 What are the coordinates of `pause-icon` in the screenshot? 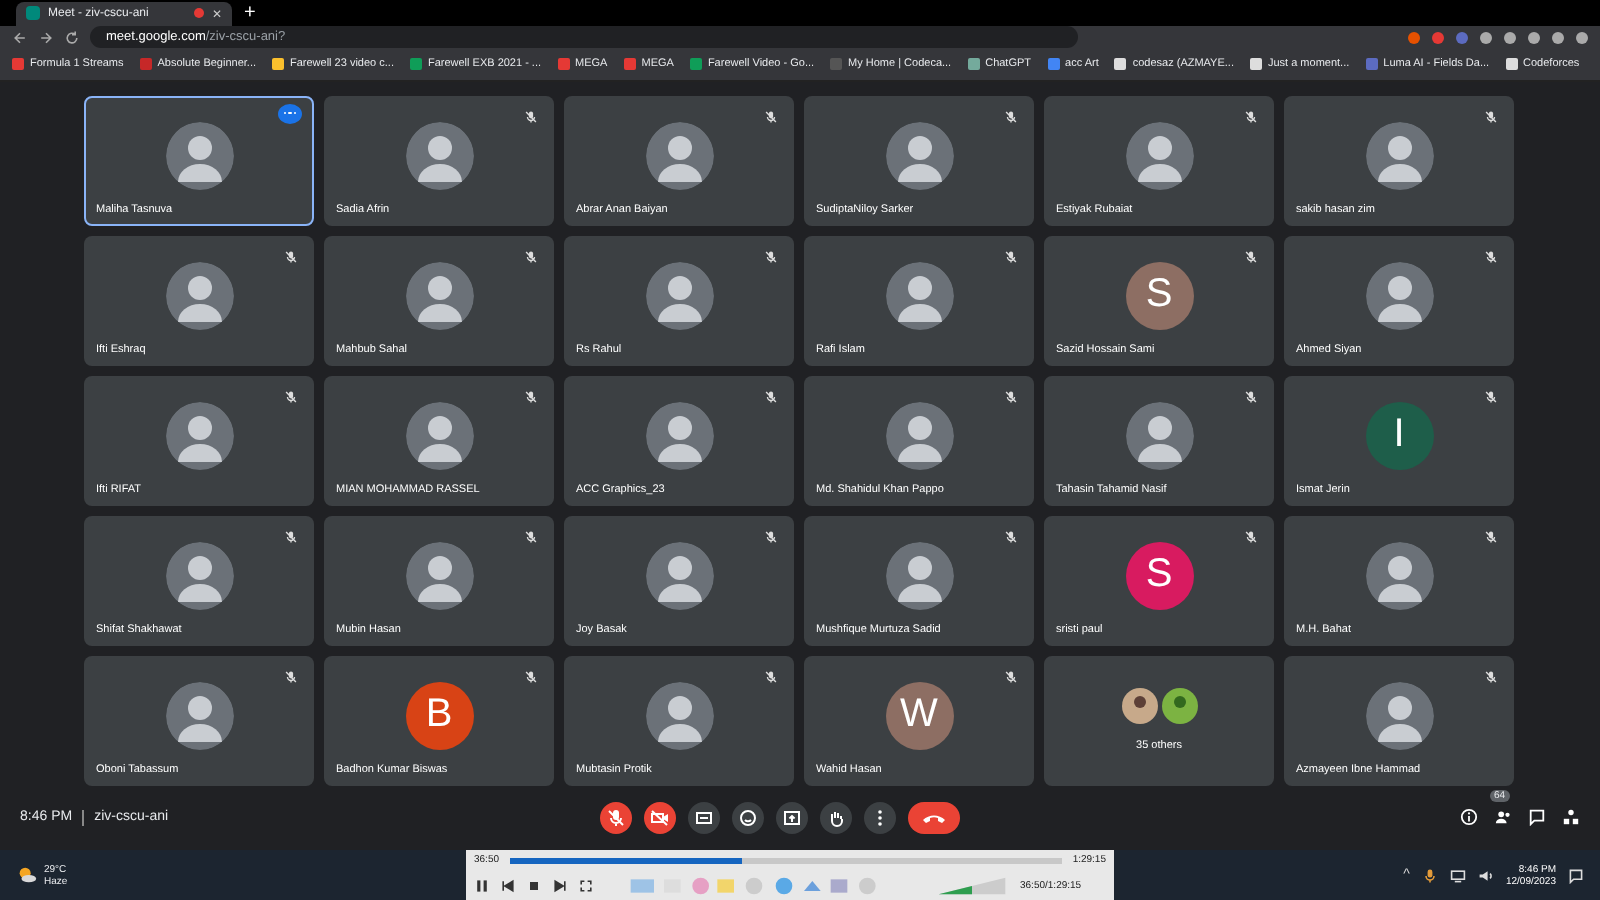 It's located at (482, 886).